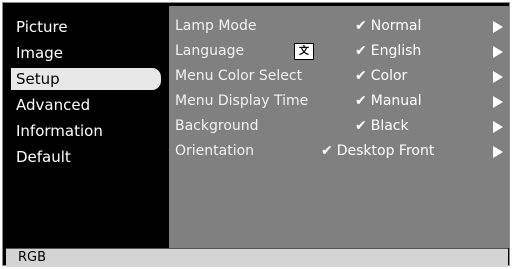  I want to click on setting-row-orientation: Orientation ✔ Desktop Front, so click(339, 152).